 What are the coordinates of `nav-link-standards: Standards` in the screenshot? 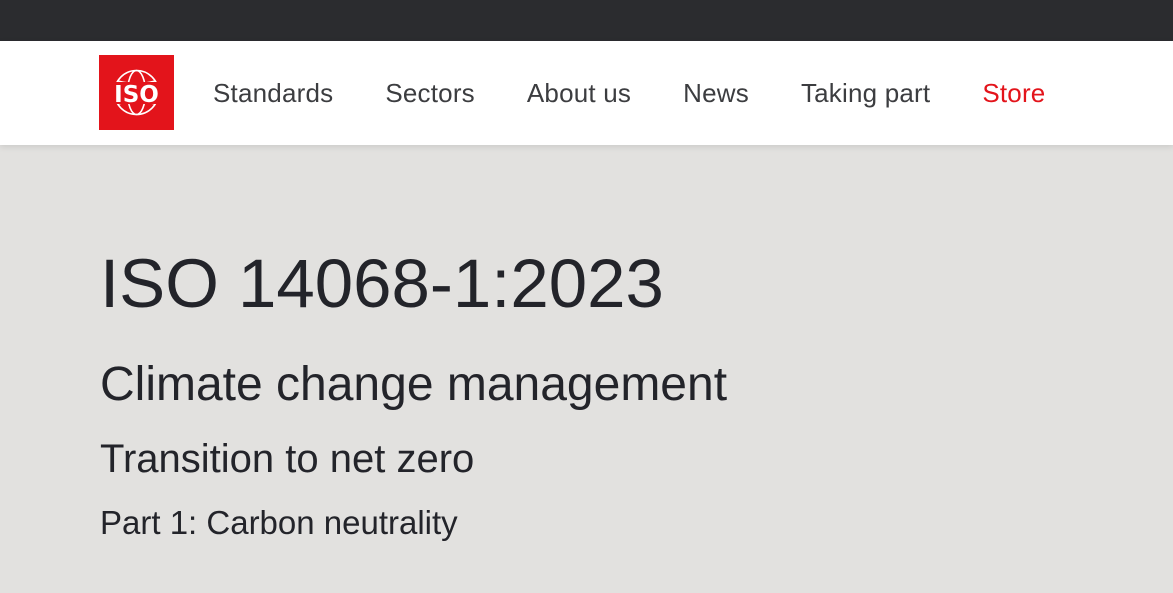 It's located at (273, 93).